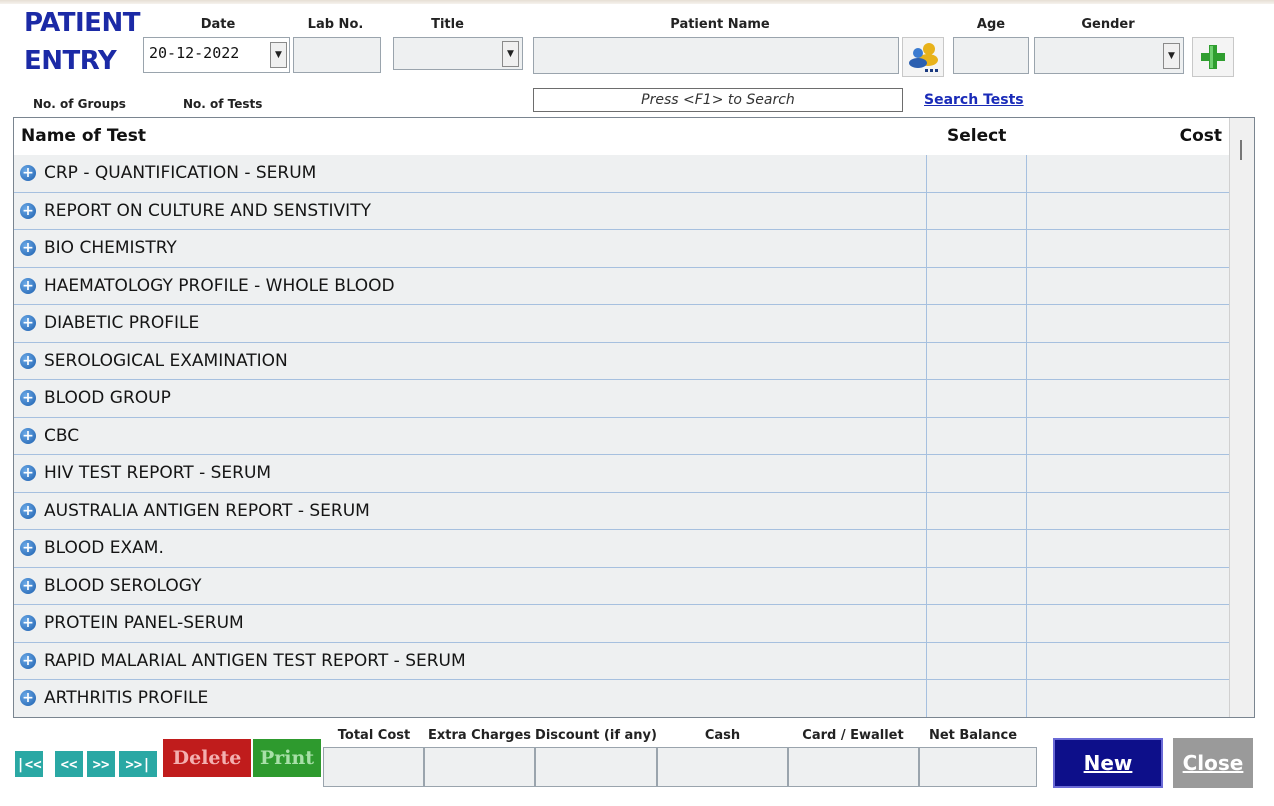  I want to click on gender-dropdown-button: ▼, so click(1171, 56).